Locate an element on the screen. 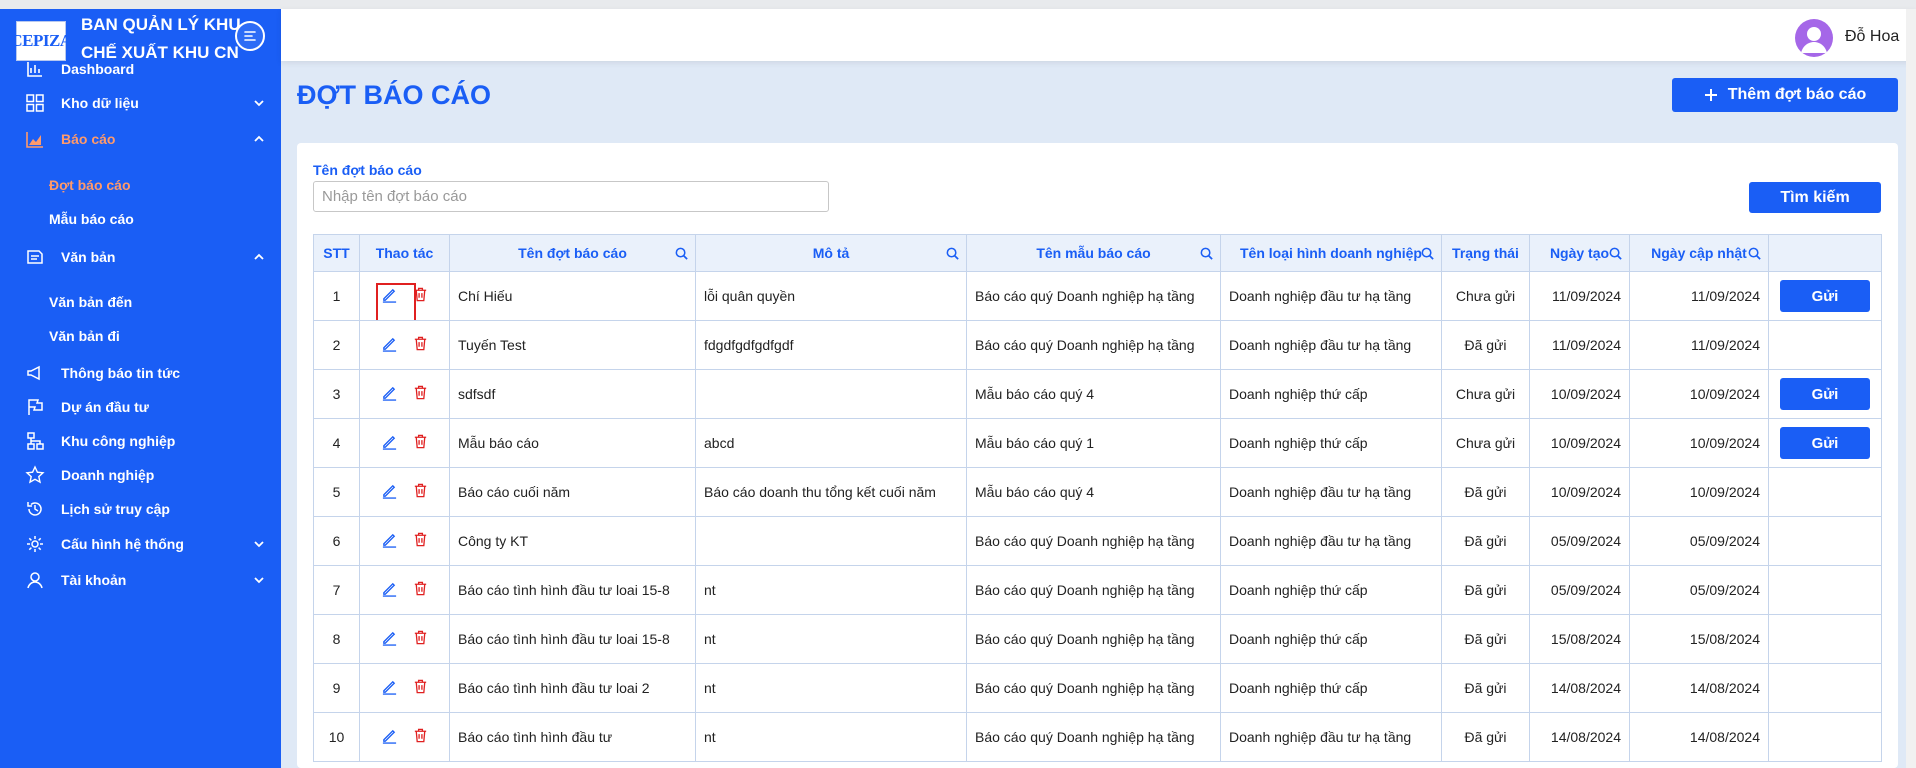  cell-created: 05/09/2024 is located at coordinates (1579, 541).